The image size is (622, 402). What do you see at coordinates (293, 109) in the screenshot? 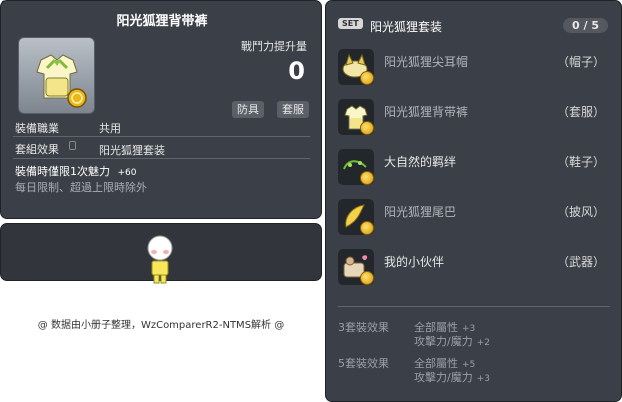
I see `tag-overall: 套服` at bounding box center [293, 109].